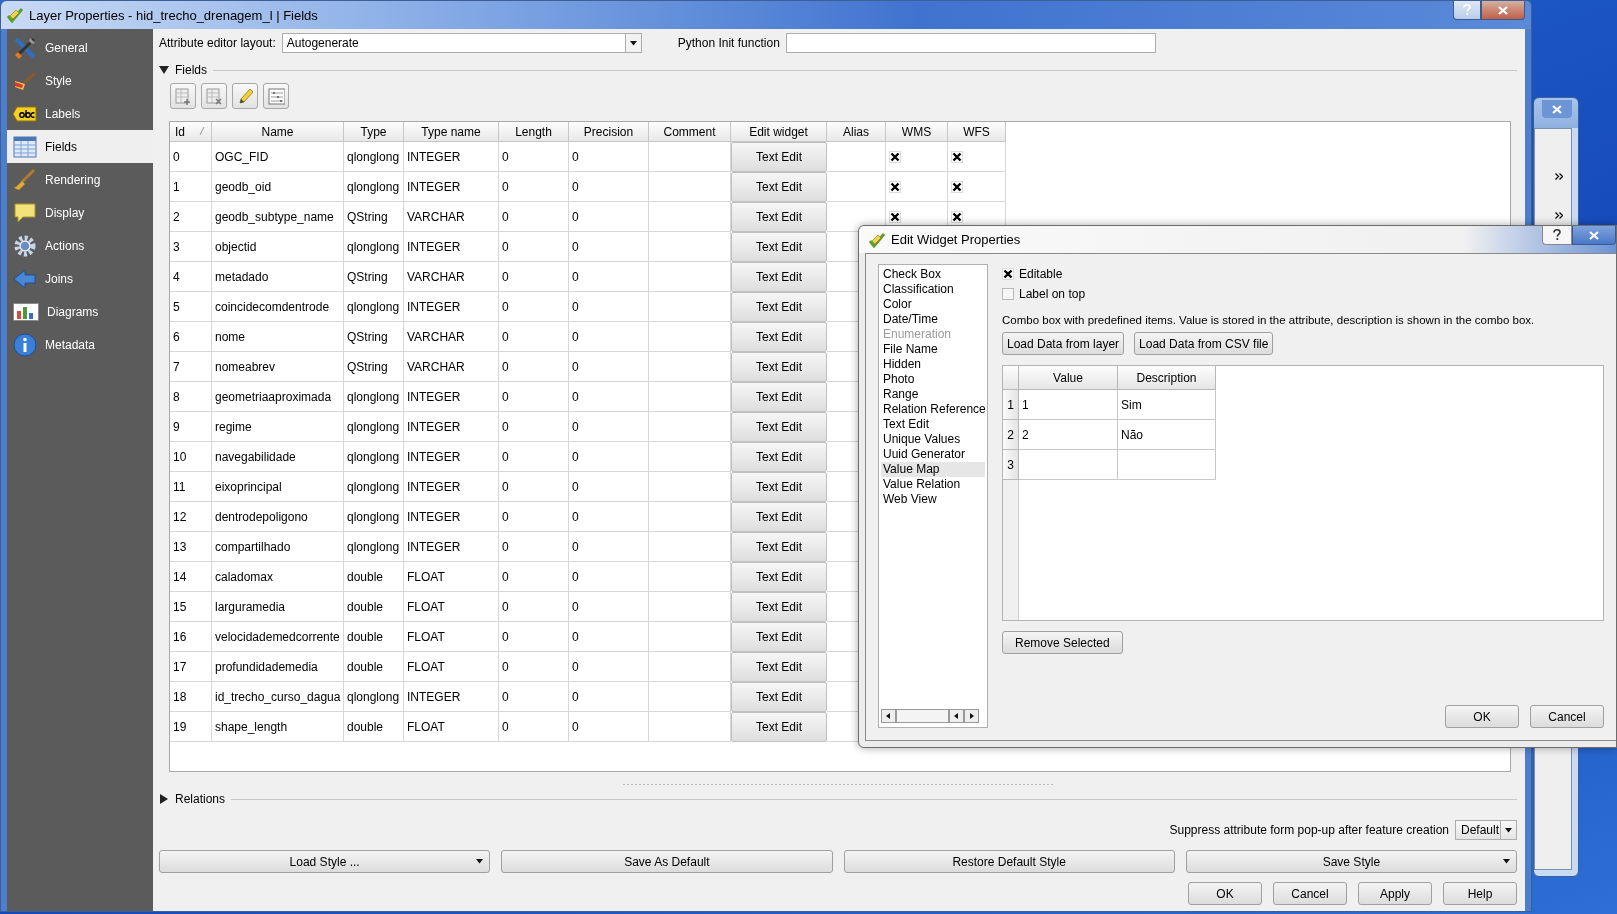  What do you see at coordinates (191, 487) in the screenshot?
I see `table-cell: 11` at bounding box center [191, 487].